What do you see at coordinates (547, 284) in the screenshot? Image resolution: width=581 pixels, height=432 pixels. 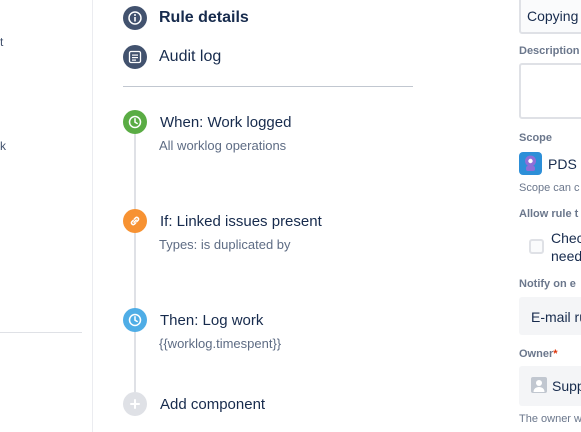 I see `notify-label: Notify on e` at bounding box center [547, 284].